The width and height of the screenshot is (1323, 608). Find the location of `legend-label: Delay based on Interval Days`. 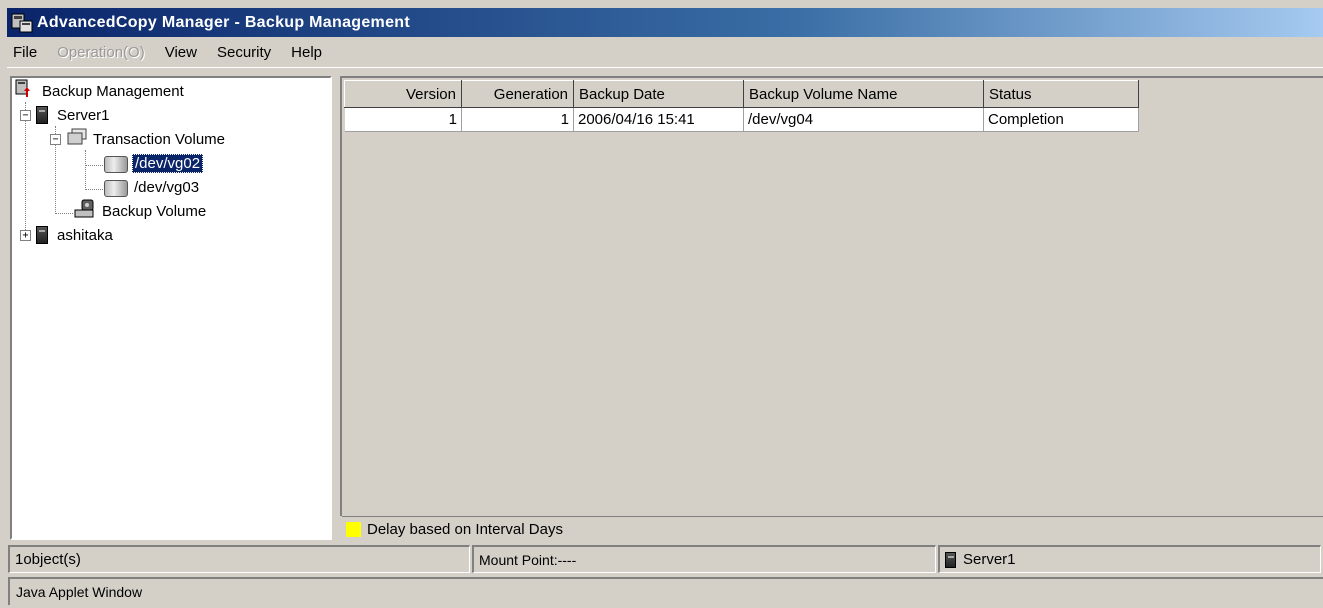

legend-label: Delay based on Interval Days is located at coordinates (465, 529).